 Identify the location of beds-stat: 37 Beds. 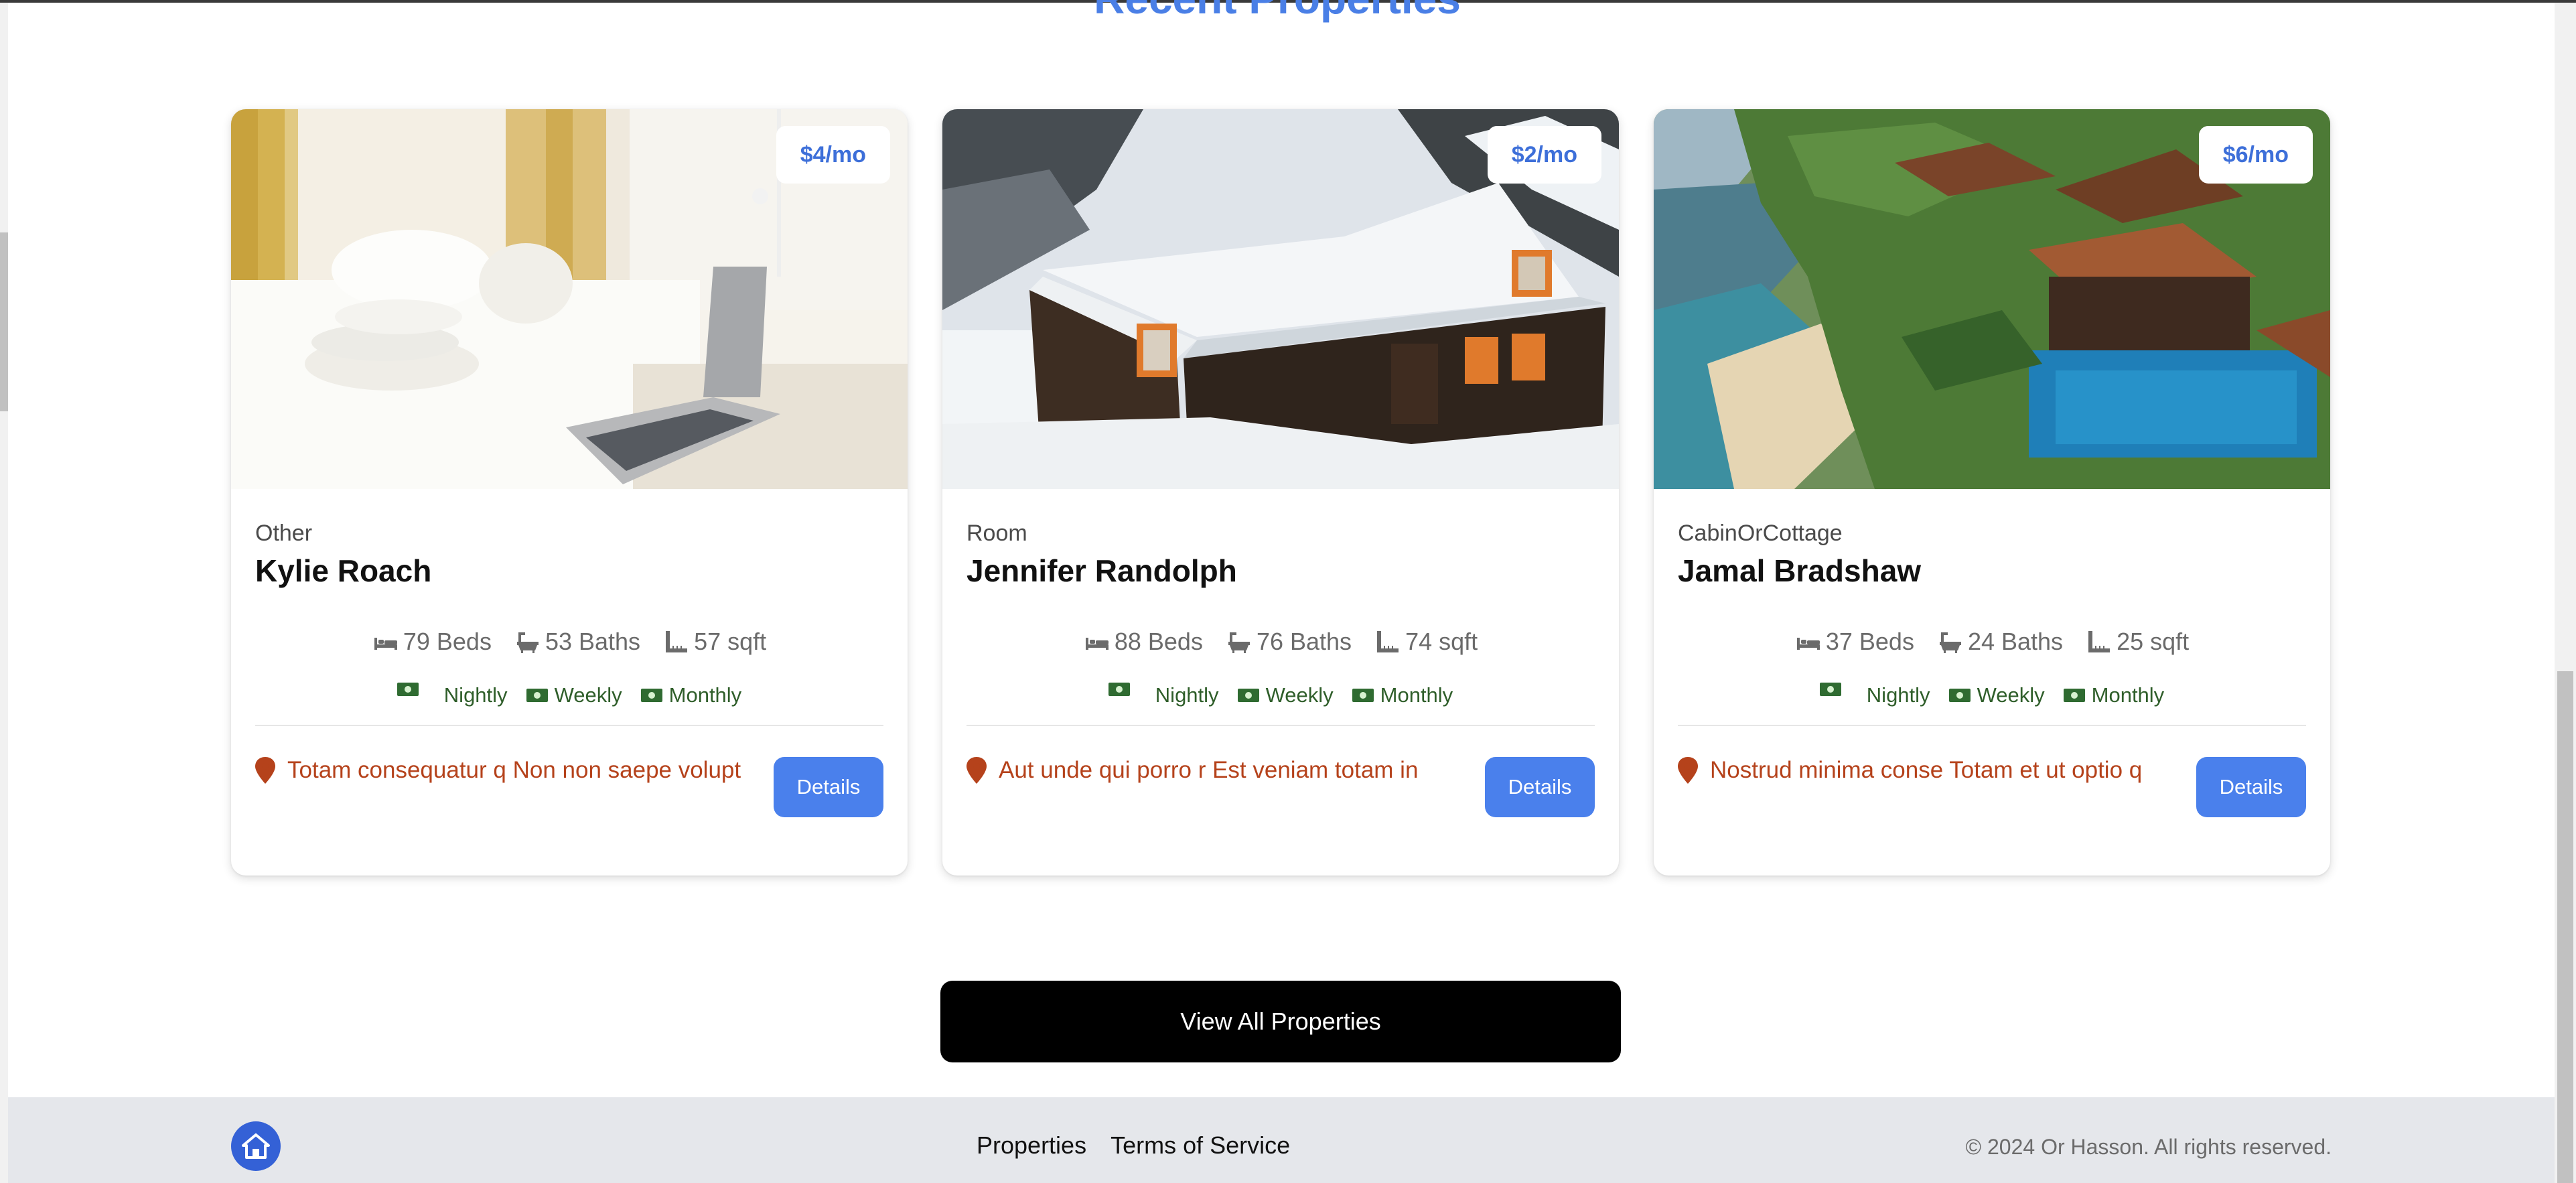
(1854, 641).